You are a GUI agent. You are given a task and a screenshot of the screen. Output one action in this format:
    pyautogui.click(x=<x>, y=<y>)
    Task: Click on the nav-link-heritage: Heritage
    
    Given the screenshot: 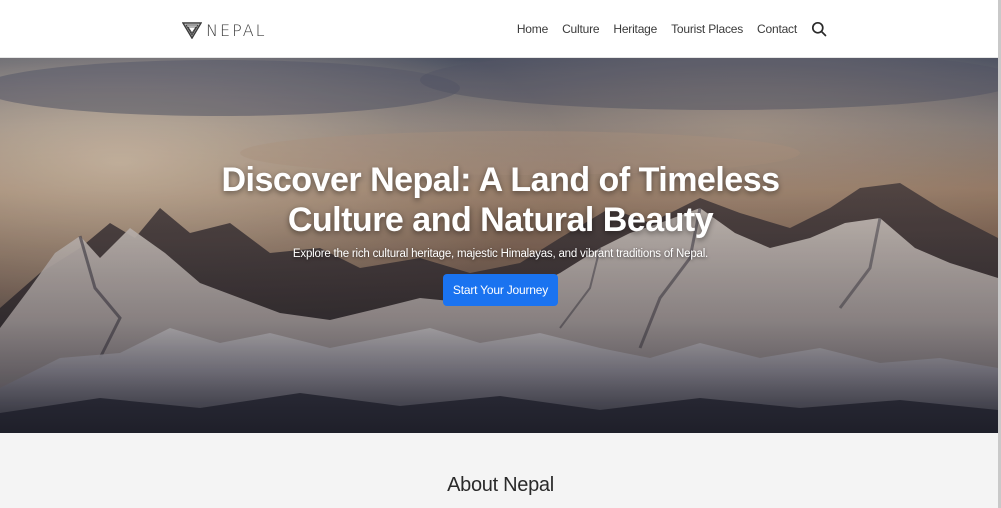 What is the action you would take?
    pyautogui.click(x=635, y=29)
    